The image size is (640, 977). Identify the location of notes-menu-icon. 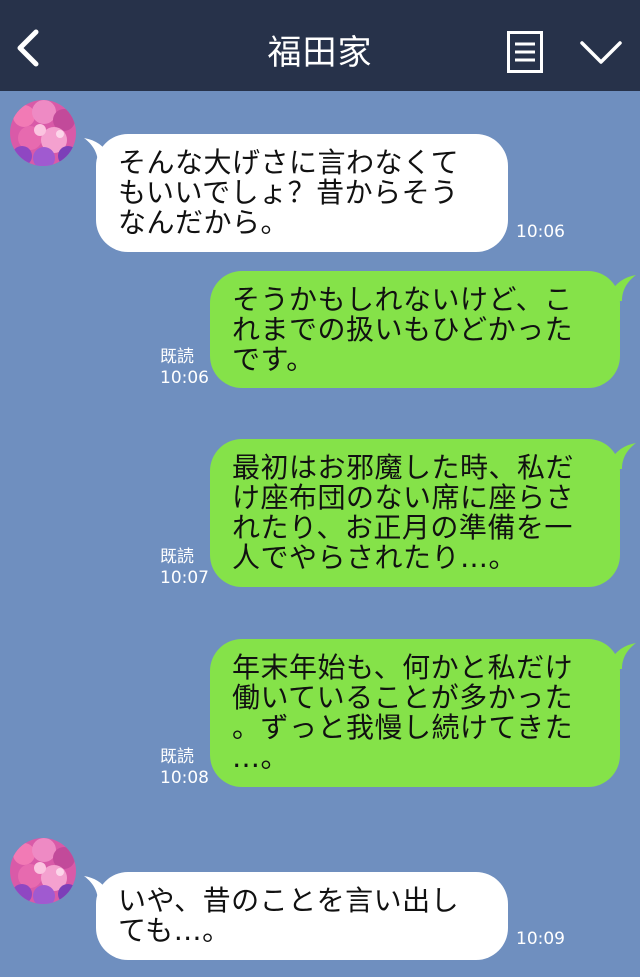
(525, 52).